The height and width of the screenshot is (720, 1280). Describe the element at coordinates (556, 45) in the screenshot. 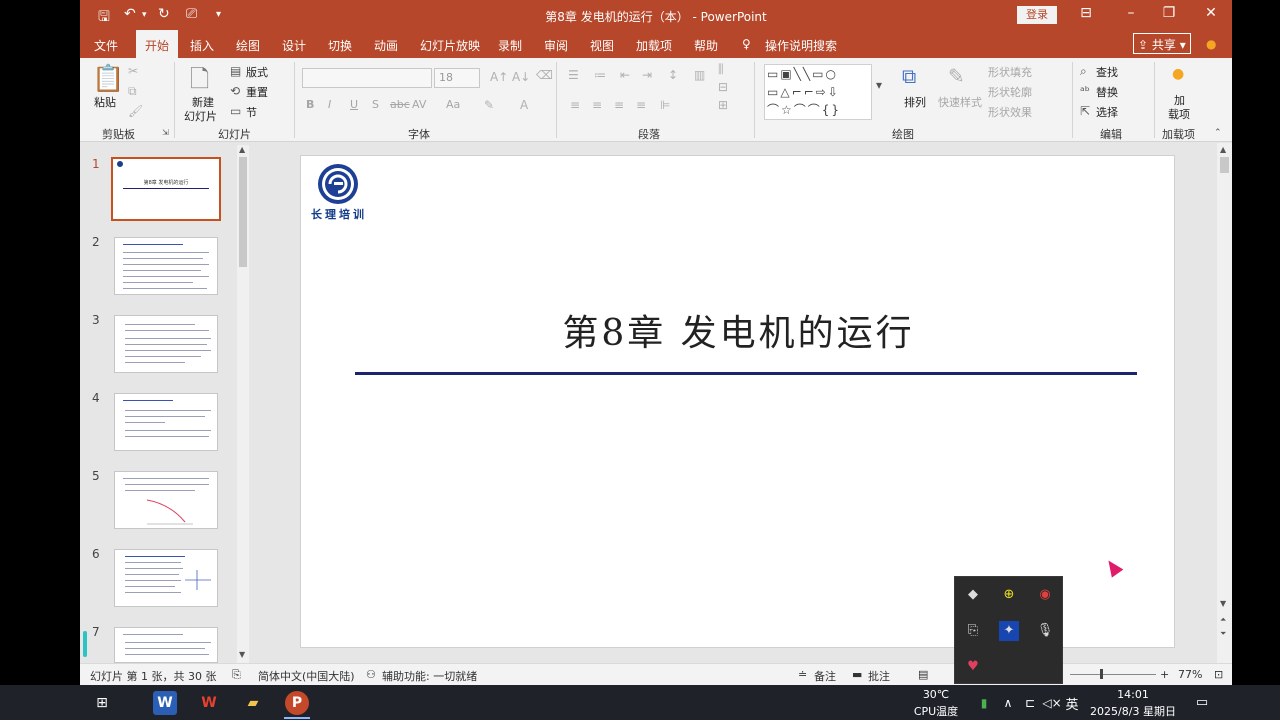

I see `tab-review: 审阅` at that location.